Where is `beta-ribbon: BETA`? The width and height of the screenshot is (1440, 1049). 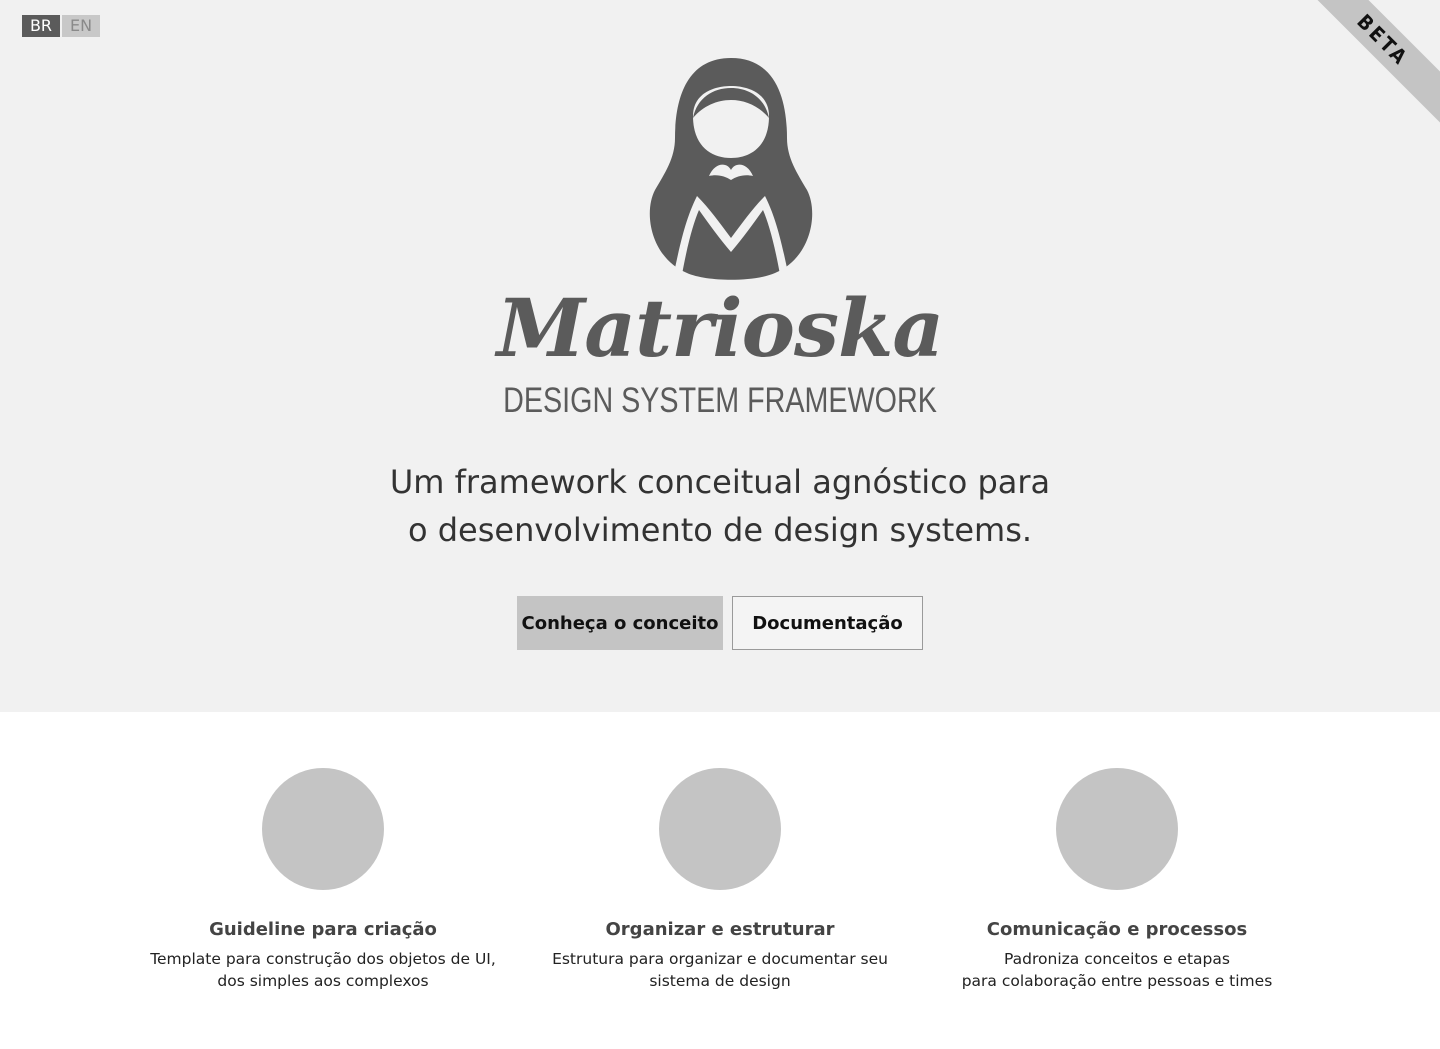 beta-ribbon: BETA is located at coordinates (1368, 63).